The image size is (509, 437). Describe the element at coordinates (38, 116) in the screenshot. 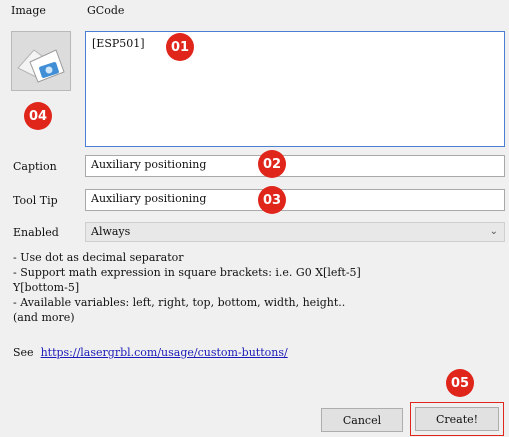

I see `callout-badge-04: 04` at that location.